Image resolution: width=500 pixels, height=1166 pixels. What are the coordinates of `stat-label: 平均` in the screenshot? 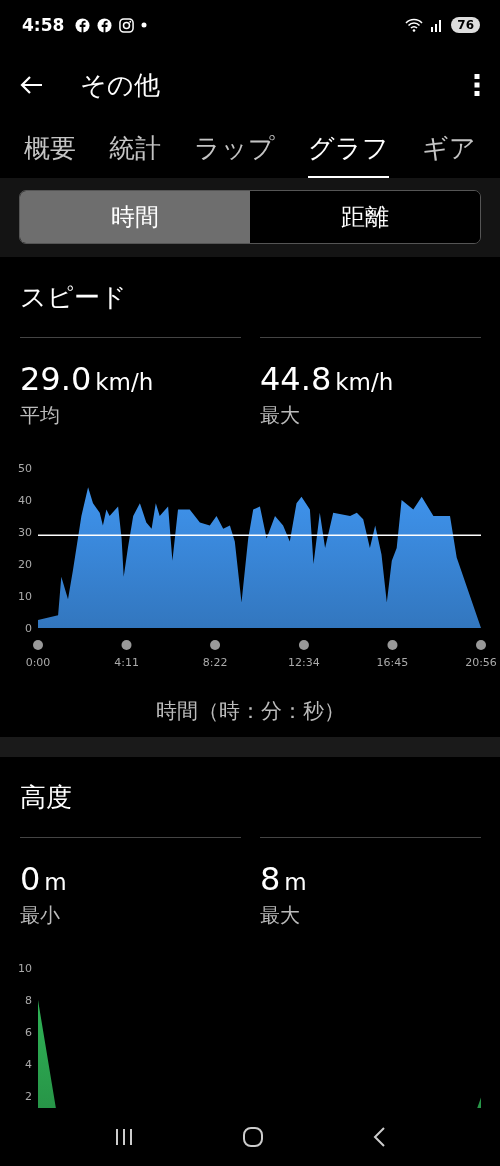 It's located at (40, 415).